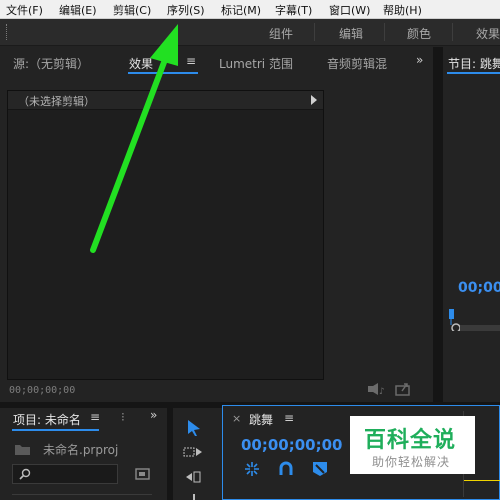 This screenshot has width=500, height=500. What do you see at coordinates (293, 10) in the screenshot?
I see `menu-title: 字幕(T)` at bounding box center [293, 10].